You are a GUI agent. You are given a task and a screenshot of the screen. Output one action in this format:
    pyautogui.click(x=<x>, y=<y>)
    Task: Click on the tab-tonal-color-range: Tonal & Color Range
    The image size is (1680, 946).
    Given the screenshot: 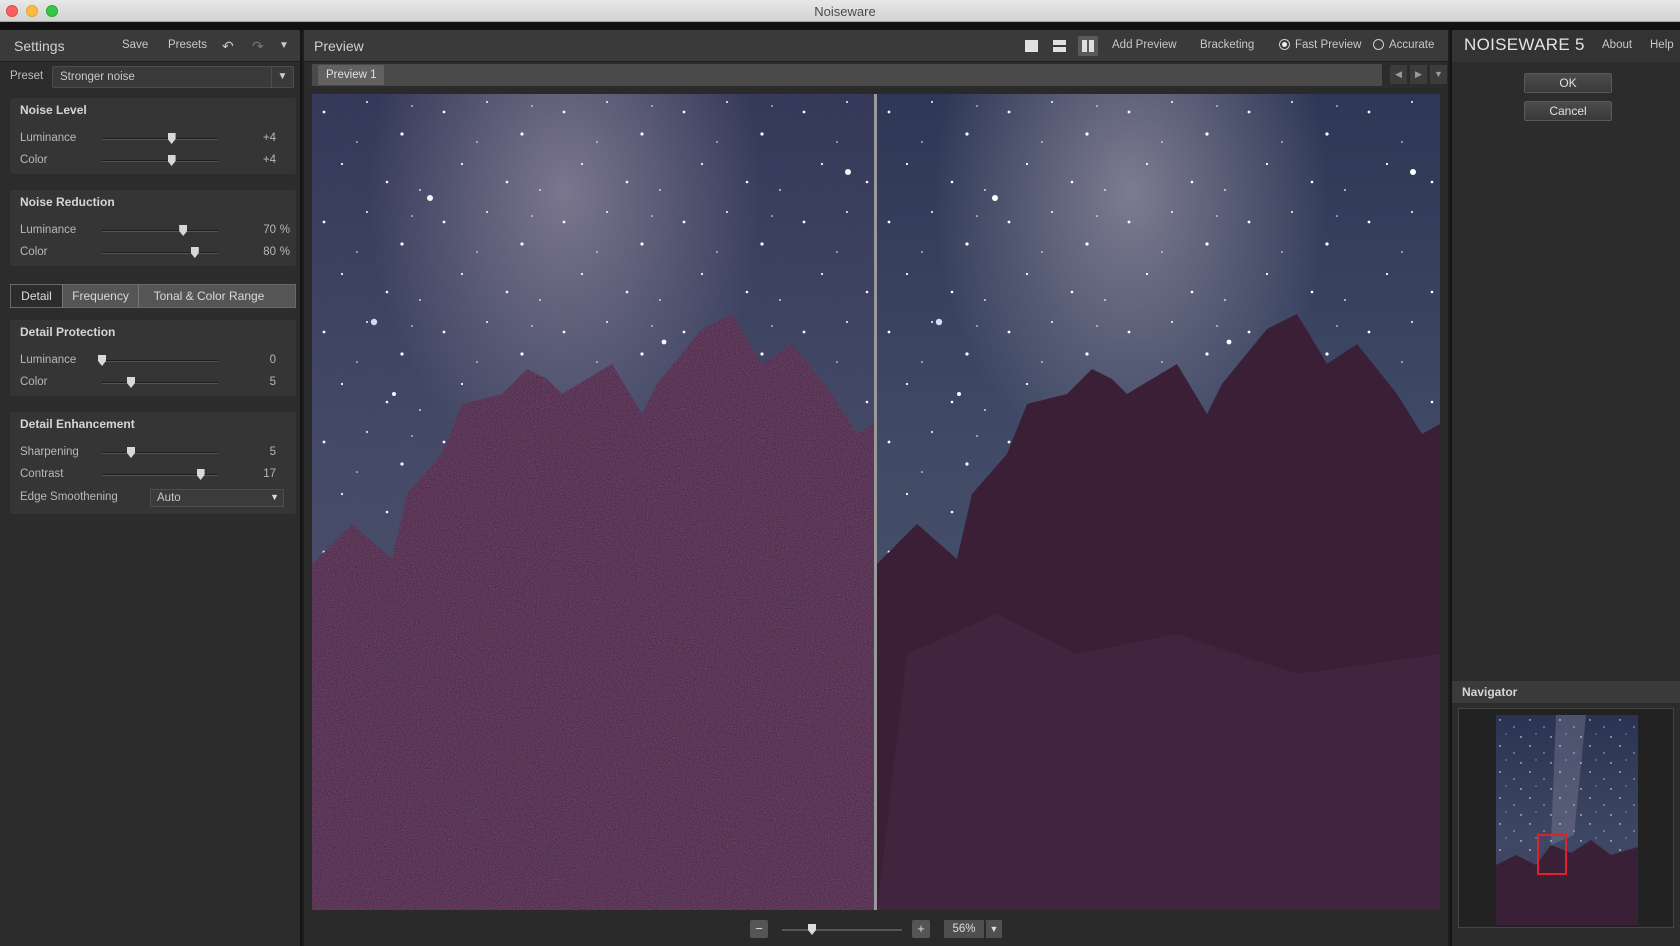 What is the action you would take?
    pyautogui.click(x=209, y=296)
    